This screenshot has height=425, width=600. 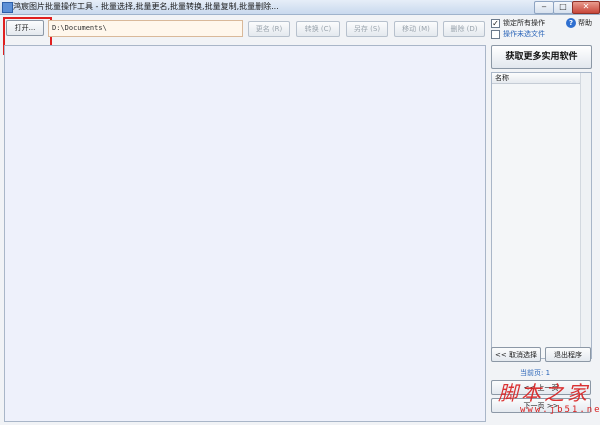 I want to click on save-as-button: 另存 (S), so click(x=367, y=29).